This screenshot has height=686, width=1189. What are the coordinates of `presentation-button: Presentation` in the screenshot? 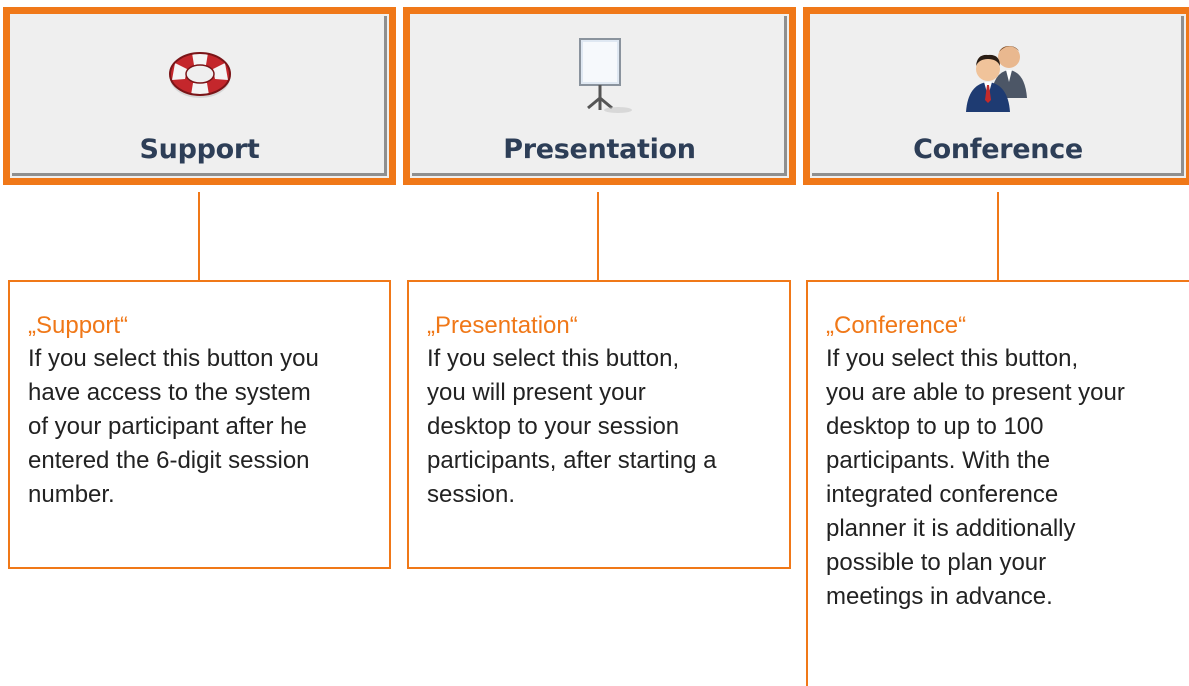 It's located at (599, 96).